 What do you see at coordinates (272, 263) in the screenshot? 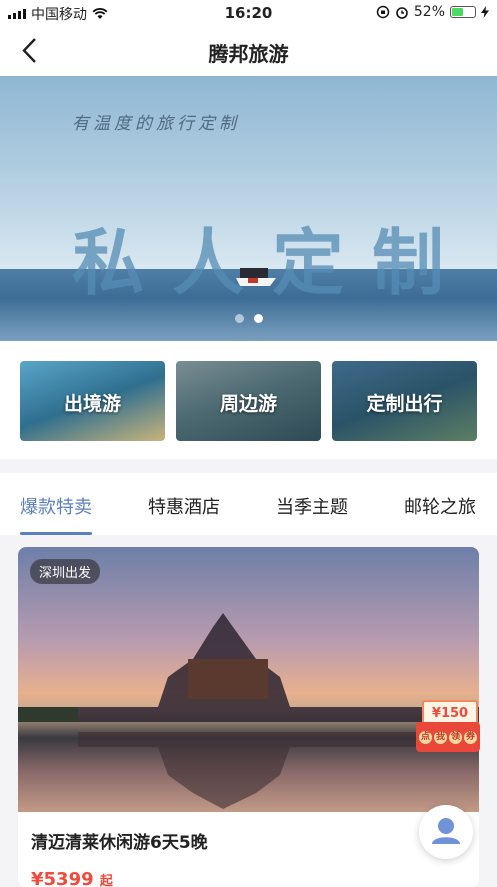
I see `banner-title: 私人定制` at bounding box center [272, 263].